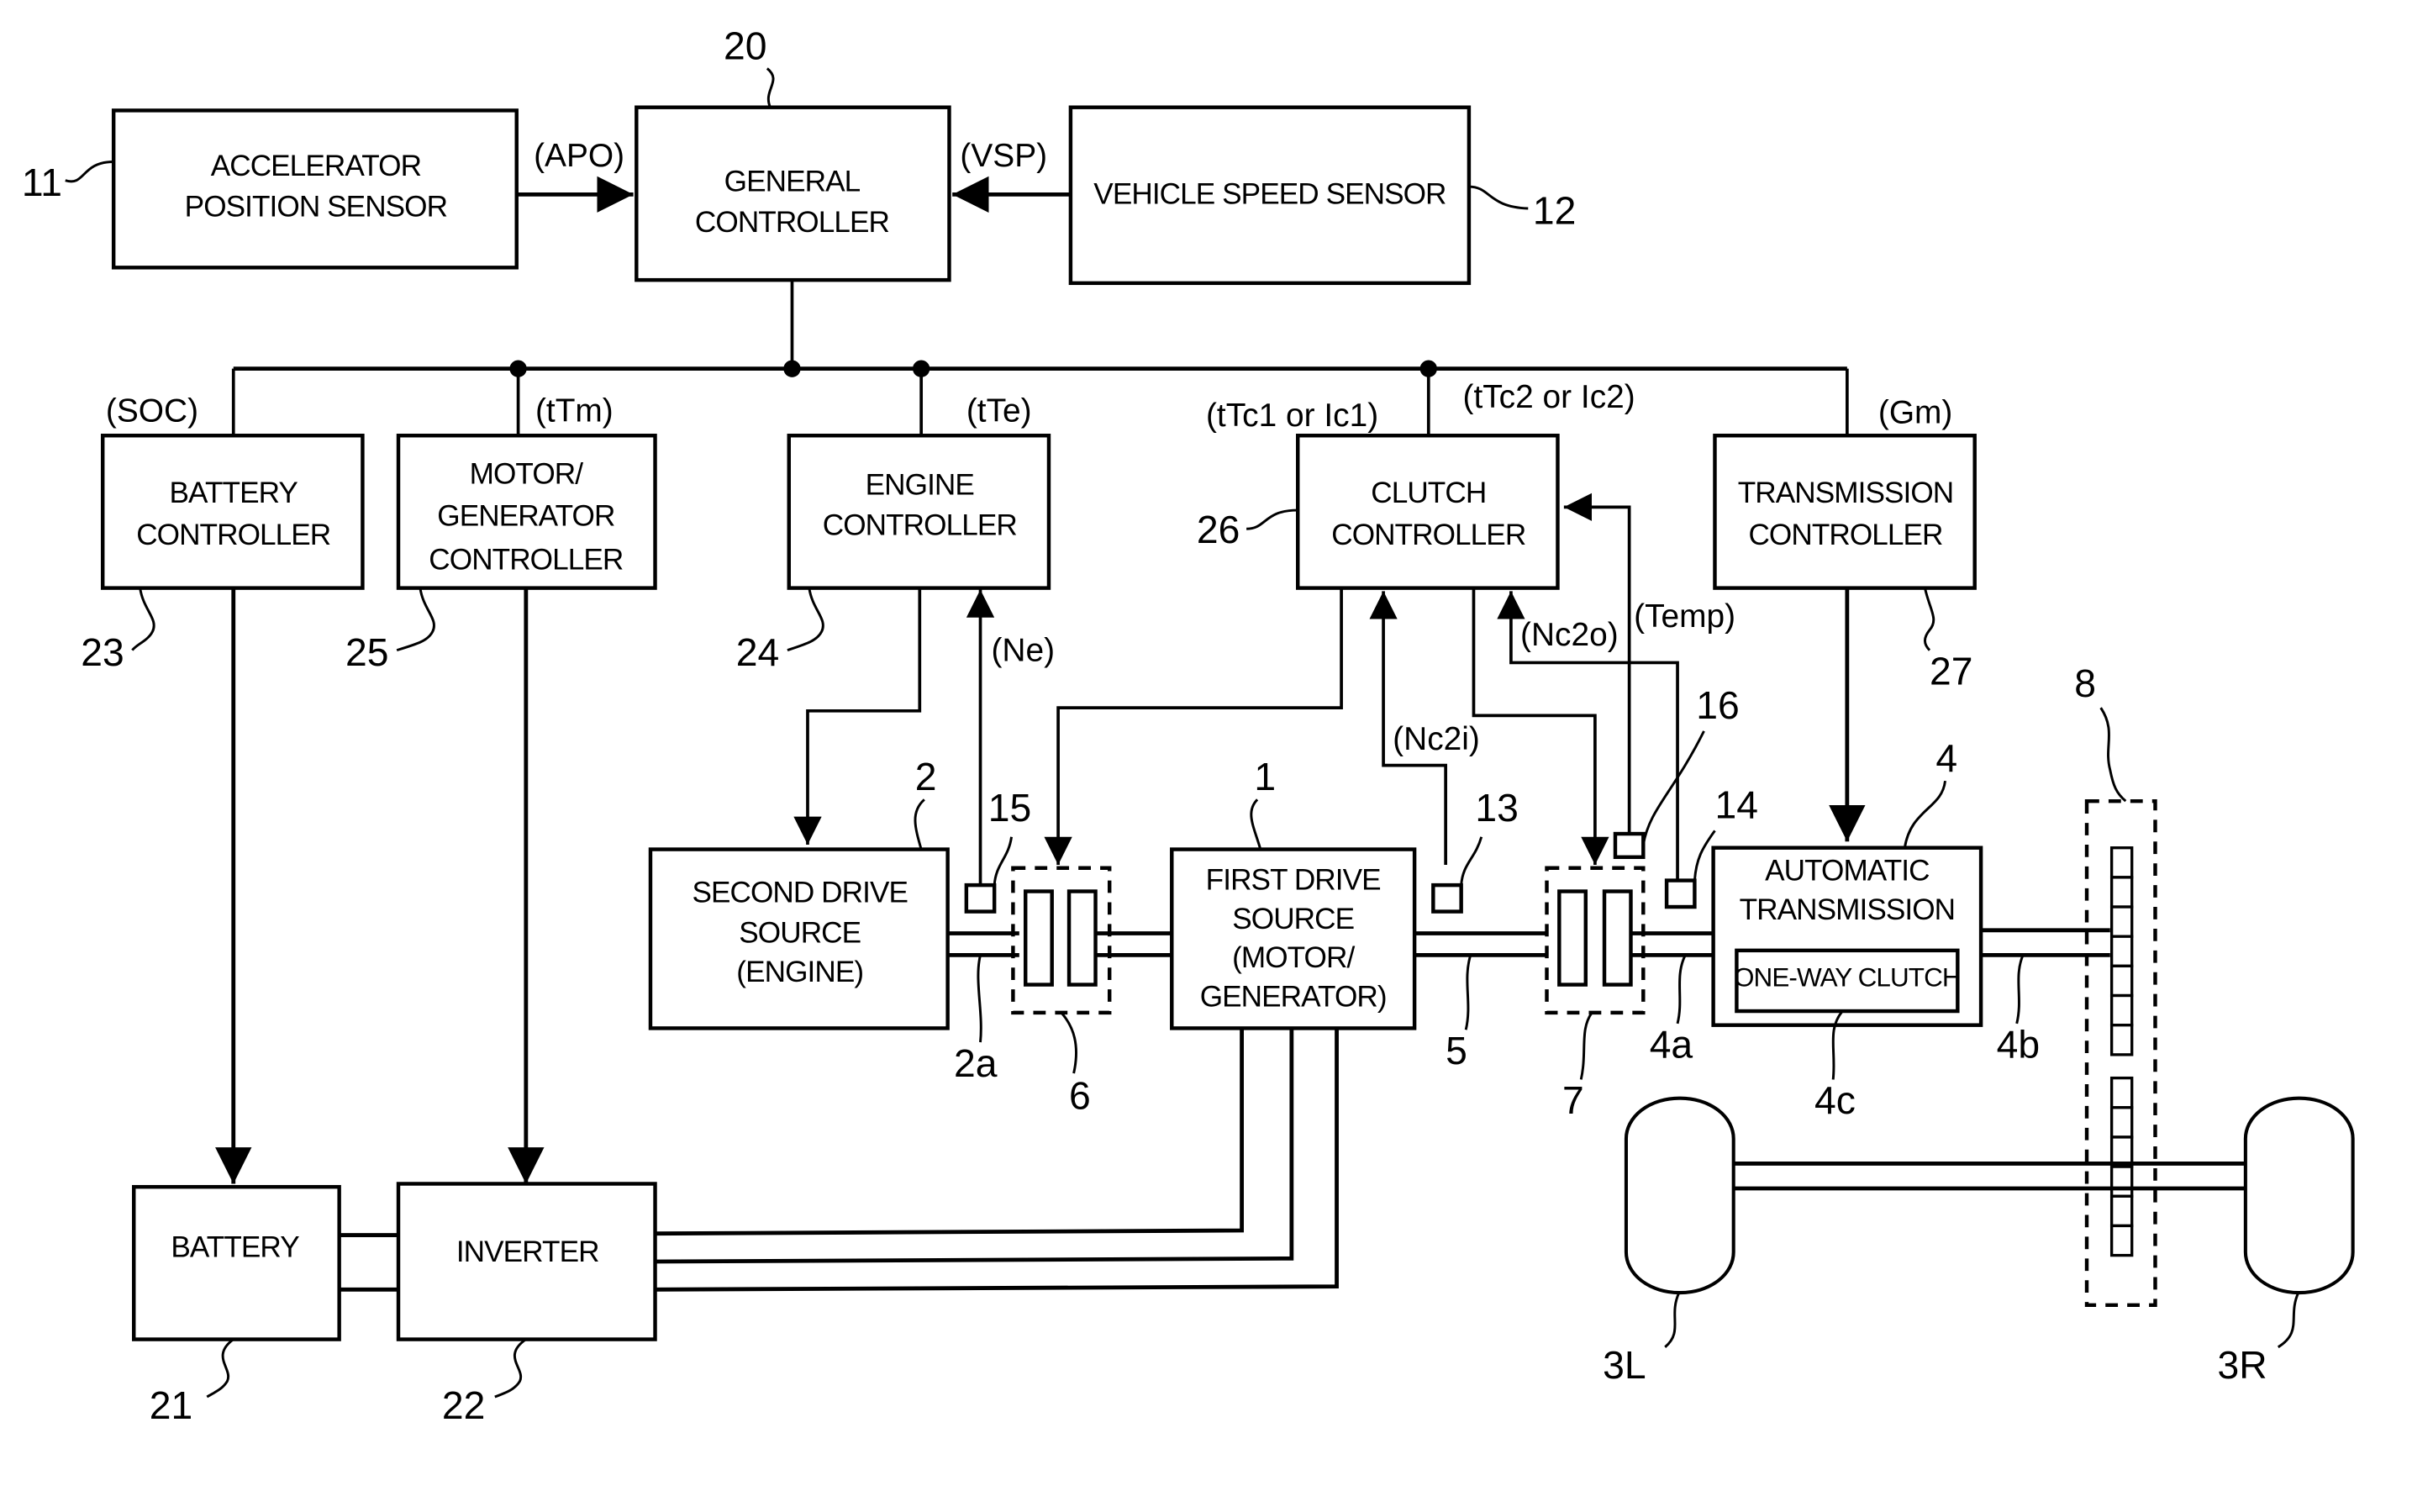 The image size is (2412, 1512). I want to click on ref-label-16: 16, so click(1717, 705).